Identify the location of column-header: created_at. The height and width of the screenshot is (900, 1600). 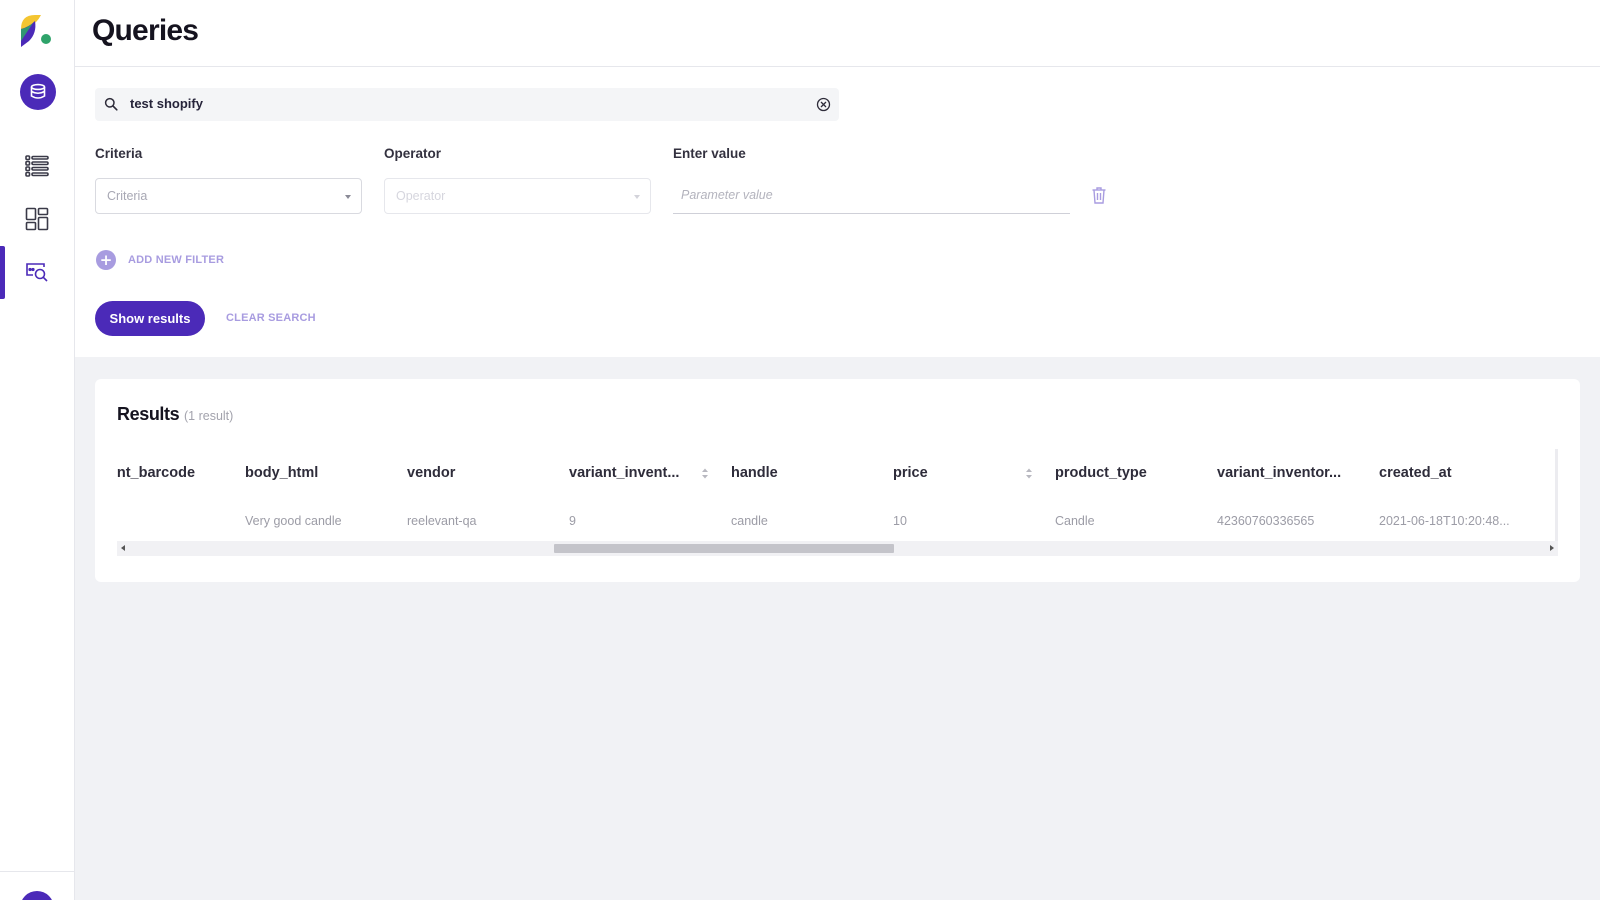
(1446, 473).